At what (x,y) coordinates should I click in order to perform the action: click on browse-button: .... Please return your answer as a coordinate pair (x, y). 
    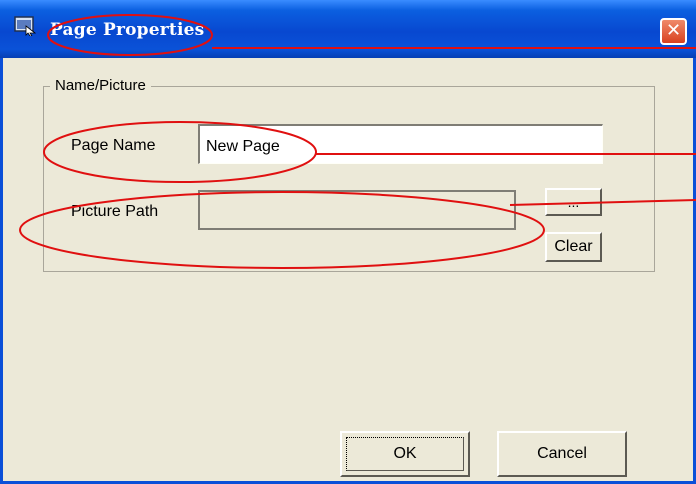
    Looking at the image, I should click on (573, 202).